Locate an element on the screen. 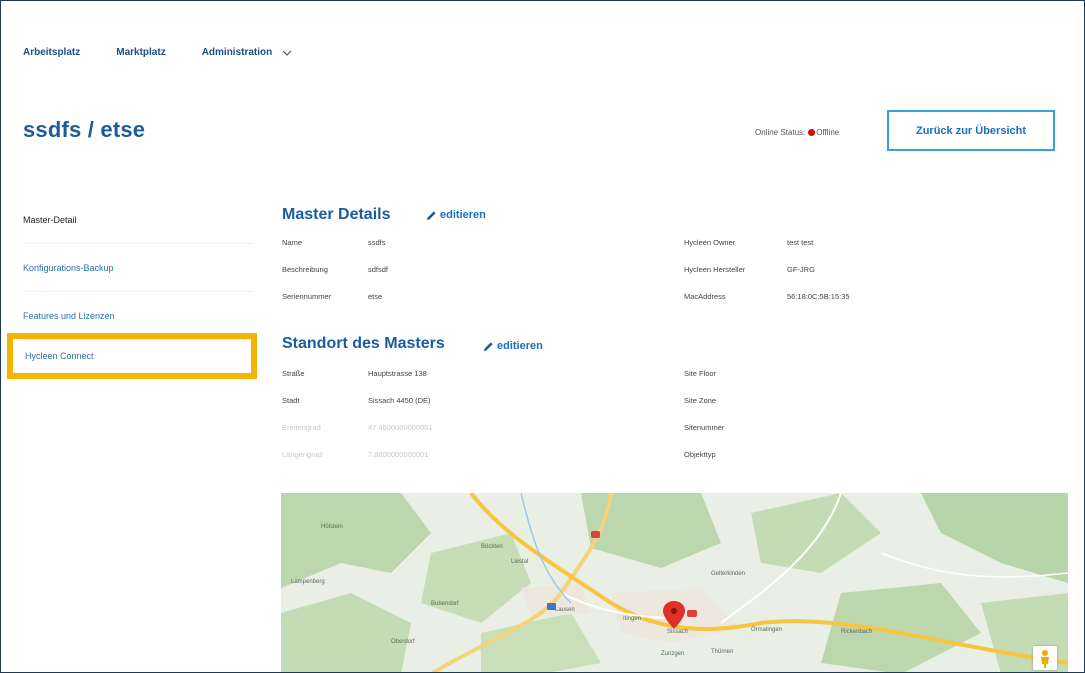 Image resolution: width=1085 pixels, height=673 pixels. chevron-down-icon is located at coordinates (287, 53).